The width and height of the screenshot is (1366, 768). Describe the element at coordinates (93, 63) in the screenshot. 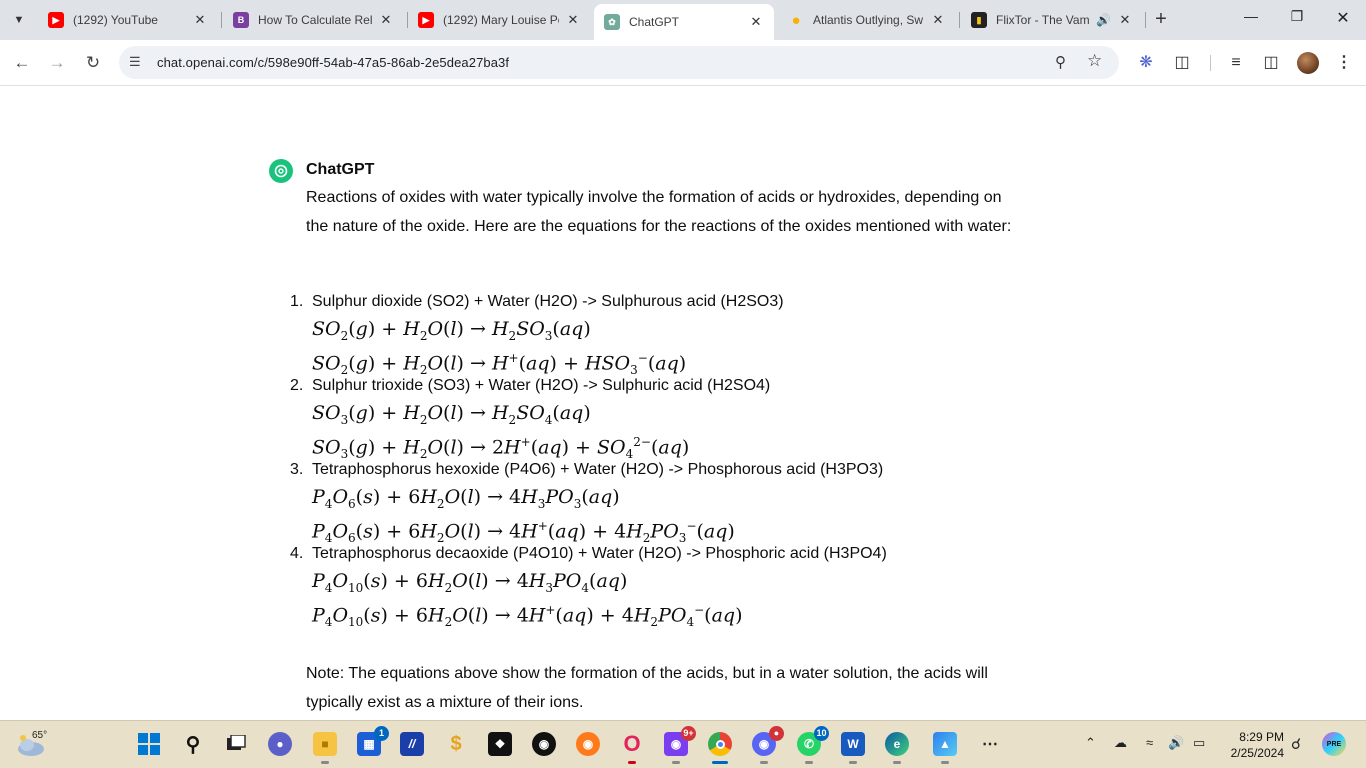

I see `reload-button: ↻` at that location.